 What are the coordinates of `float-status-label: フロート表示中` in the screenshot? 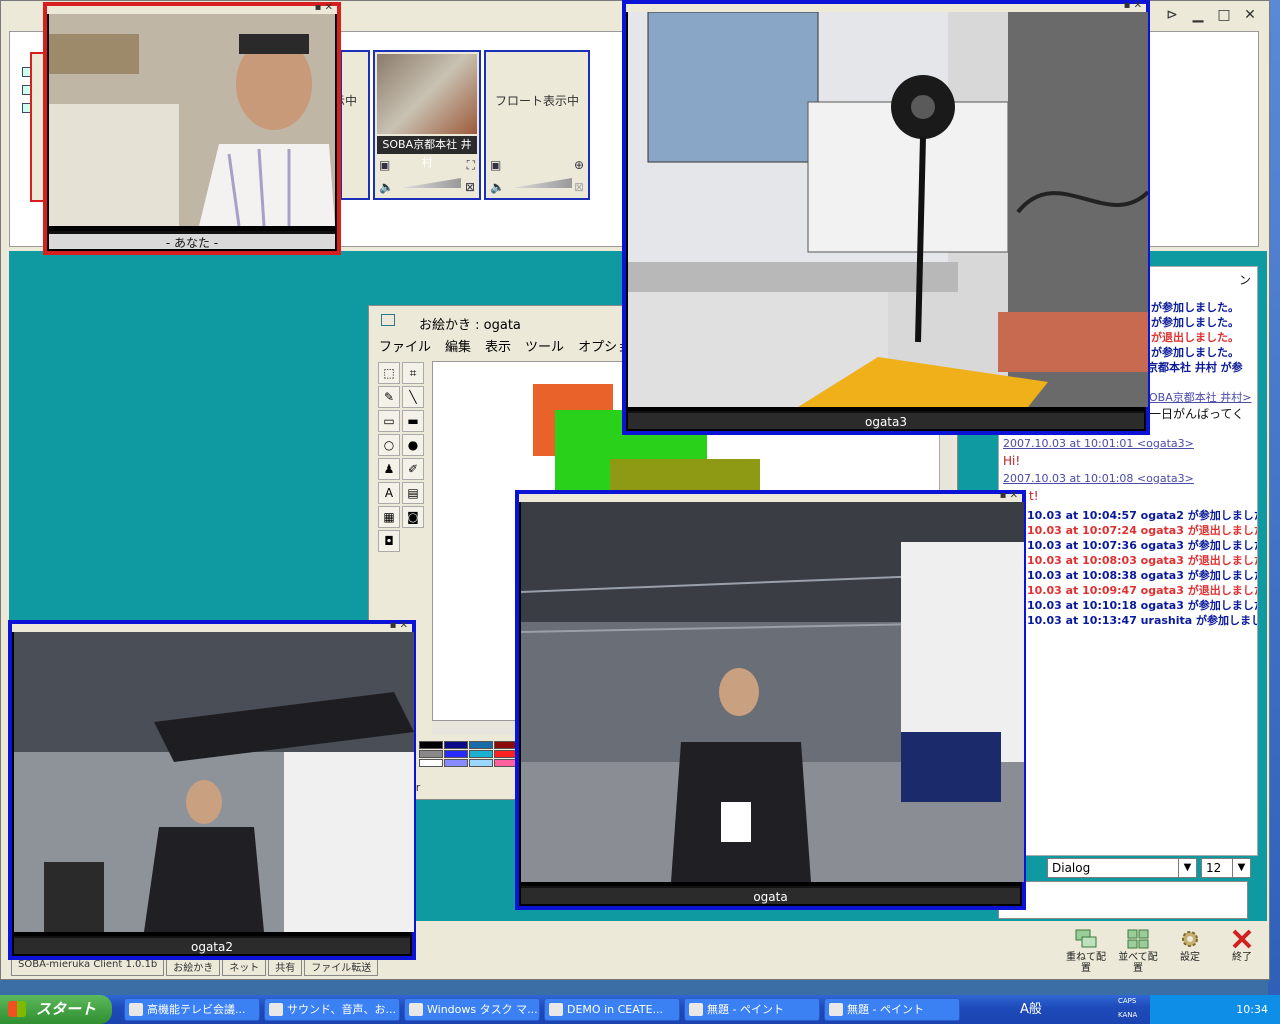 It's located at (536, 101).